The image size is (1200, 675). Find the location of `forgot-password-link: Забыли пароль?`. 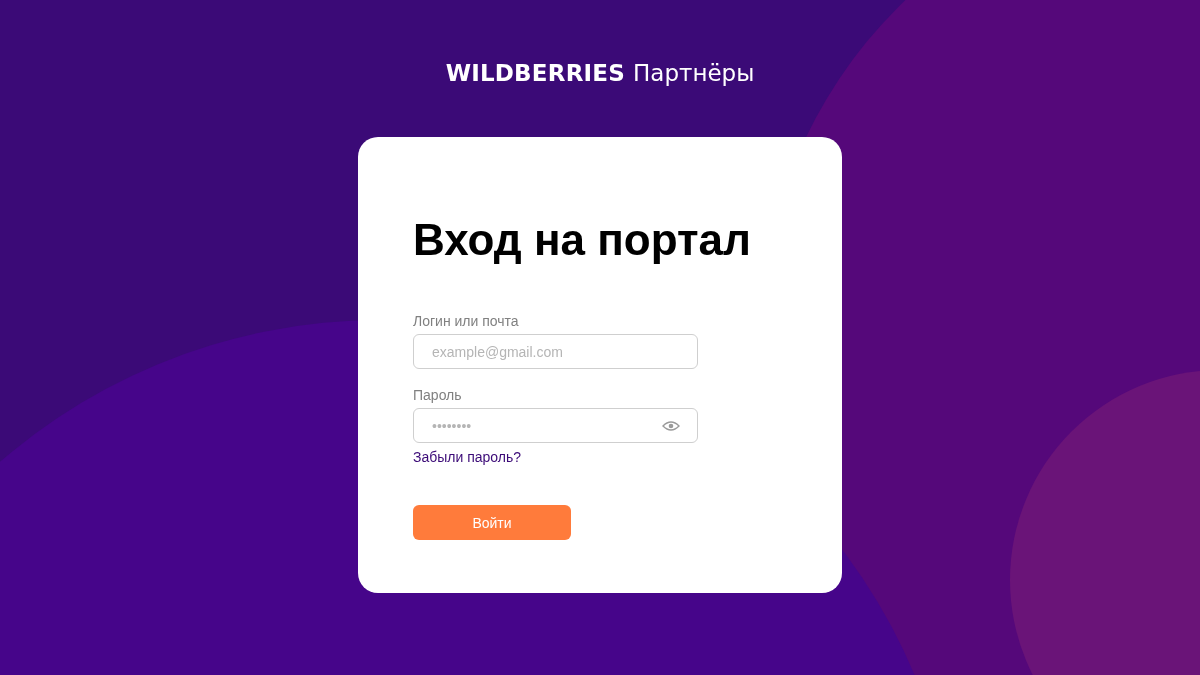

forgot-password-link: Забыли пароль? is located at coordinates (467, 457).